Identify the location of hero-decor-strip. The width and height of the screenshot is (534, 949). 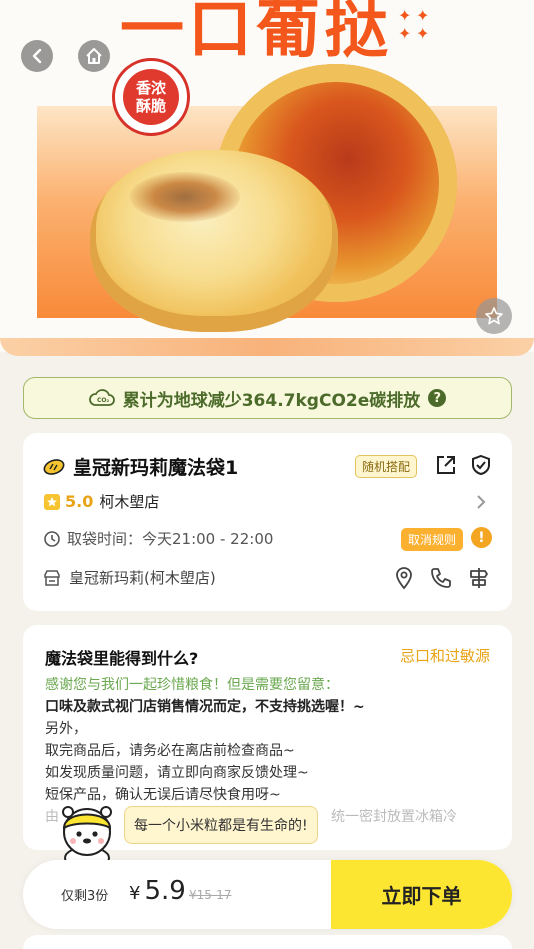
(267, 347).